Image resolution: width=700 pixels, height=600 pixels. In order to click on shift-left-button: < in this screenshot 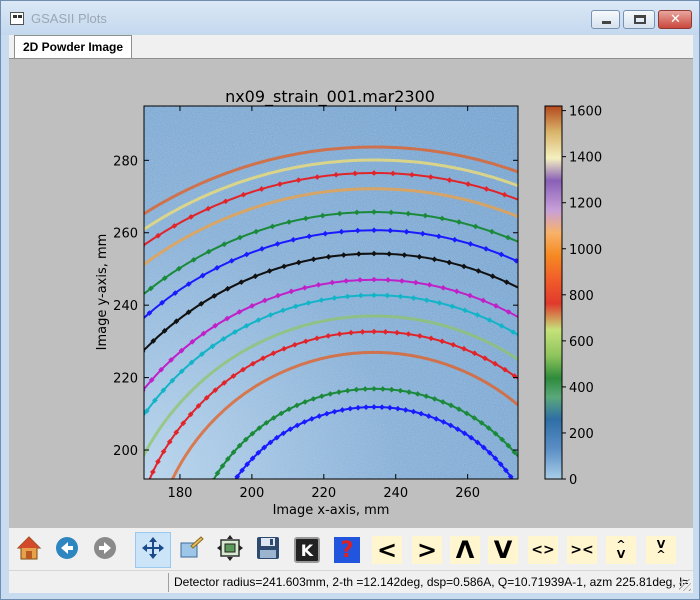, I will do `click(387, 550)`.